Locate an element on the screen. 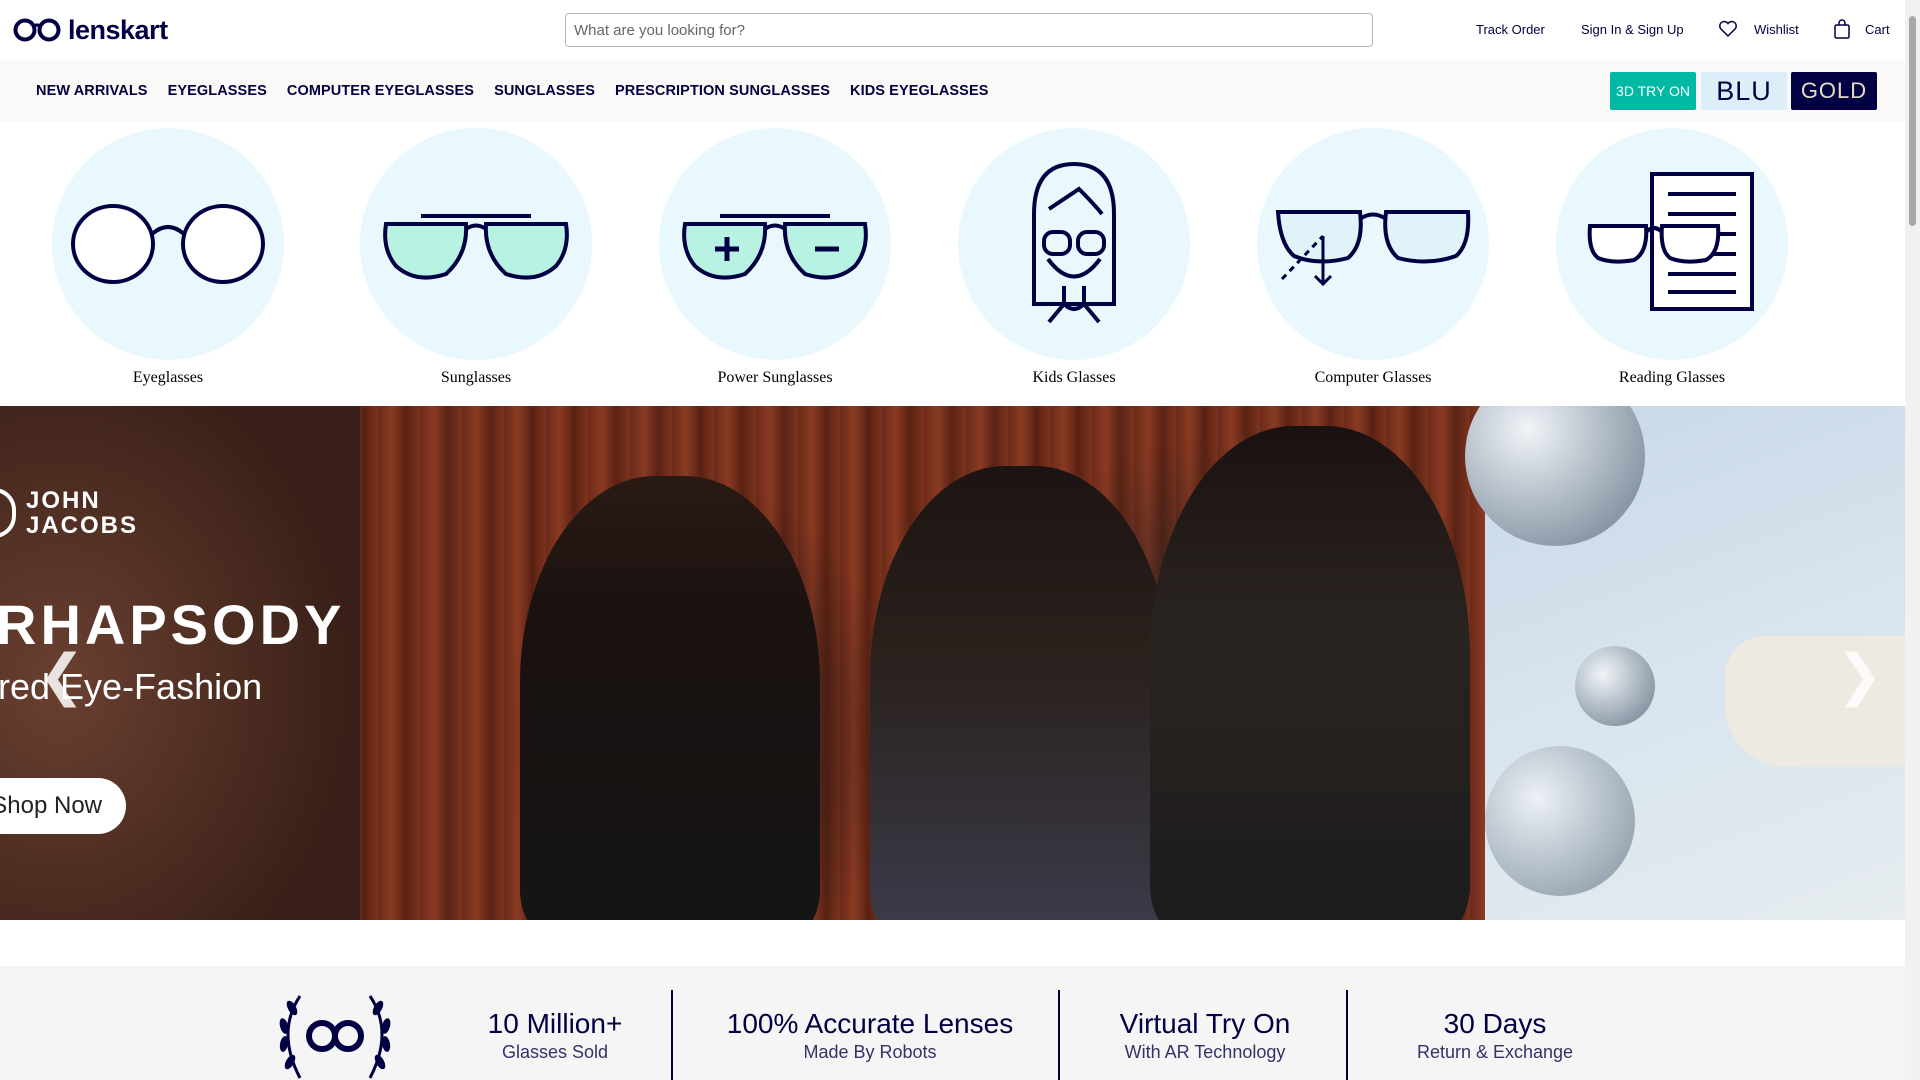 Image resolution: width=1920 pixels, height=1080 pixels. carousel-prev-arrow-icon: ❮ is located at coordinates (61, 675).